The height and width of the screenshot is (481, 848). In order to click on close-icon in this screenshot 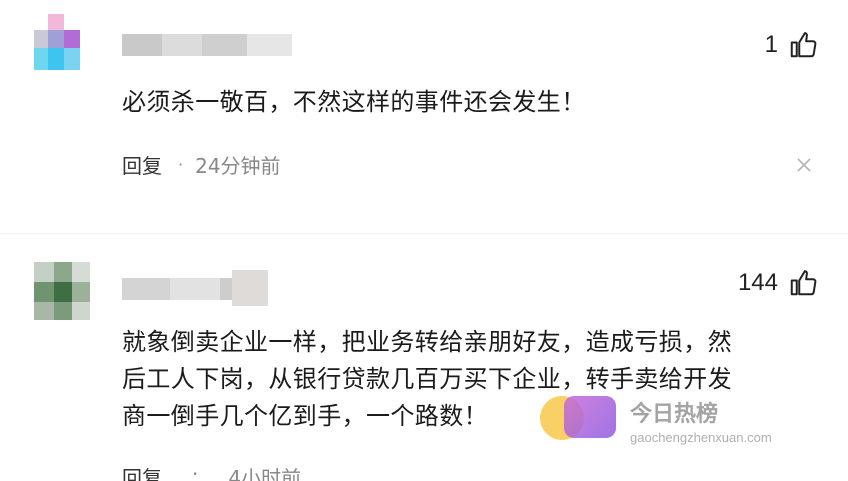, I will do `click(804, 165)`.